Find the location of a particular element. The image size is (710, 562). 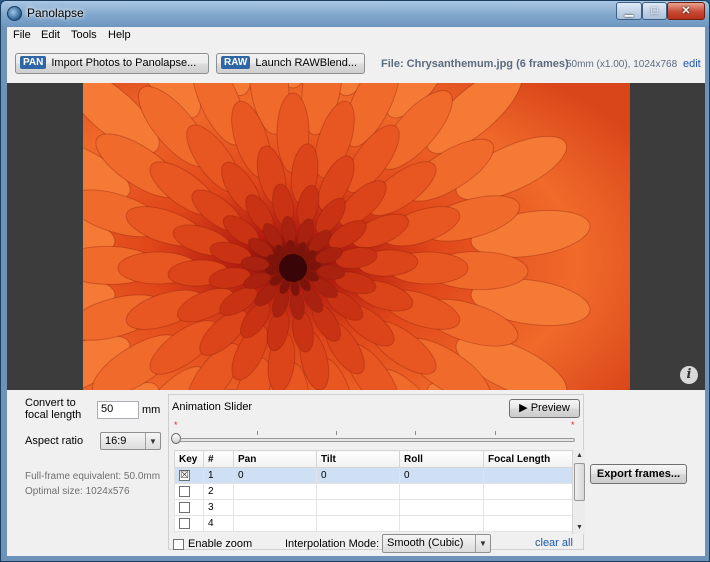

interpolation-mode-label: Interpolation Mode: is located at coordinates (332, 544).